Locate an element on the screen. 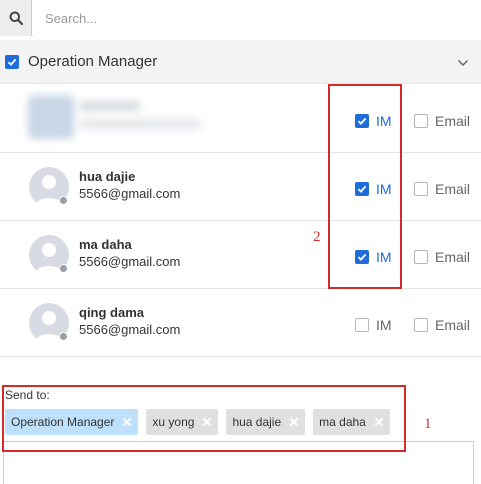  contact-name: ma daha is located at coordinates (105, 244).